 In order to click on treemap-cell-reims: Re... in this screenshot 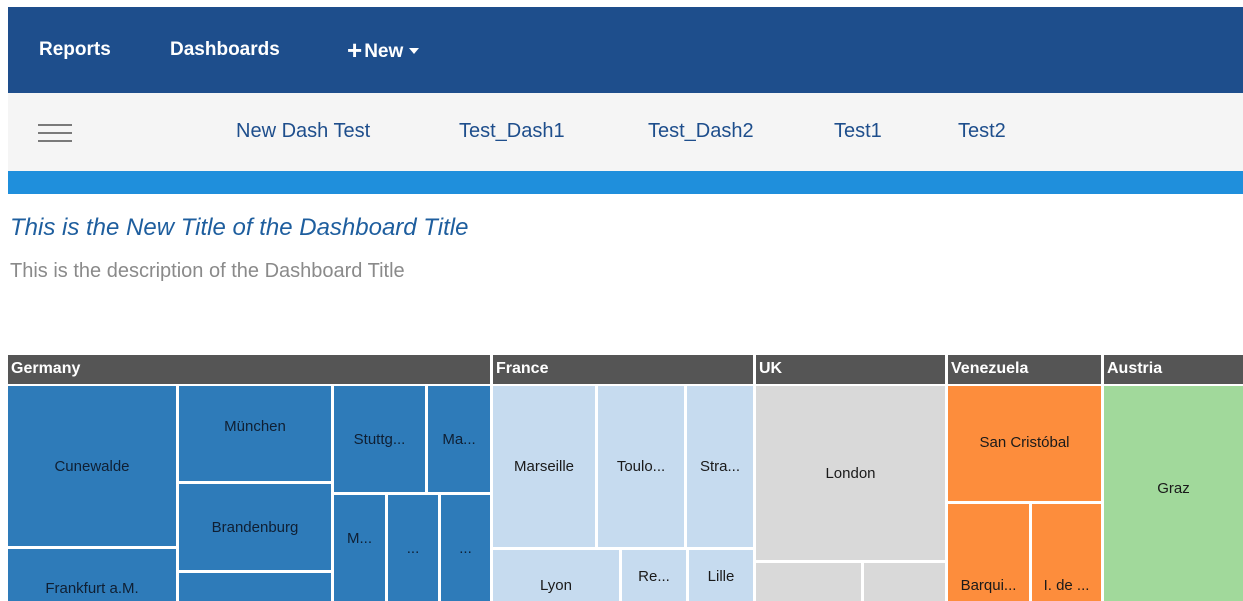, I will do `click(654, 575)`.